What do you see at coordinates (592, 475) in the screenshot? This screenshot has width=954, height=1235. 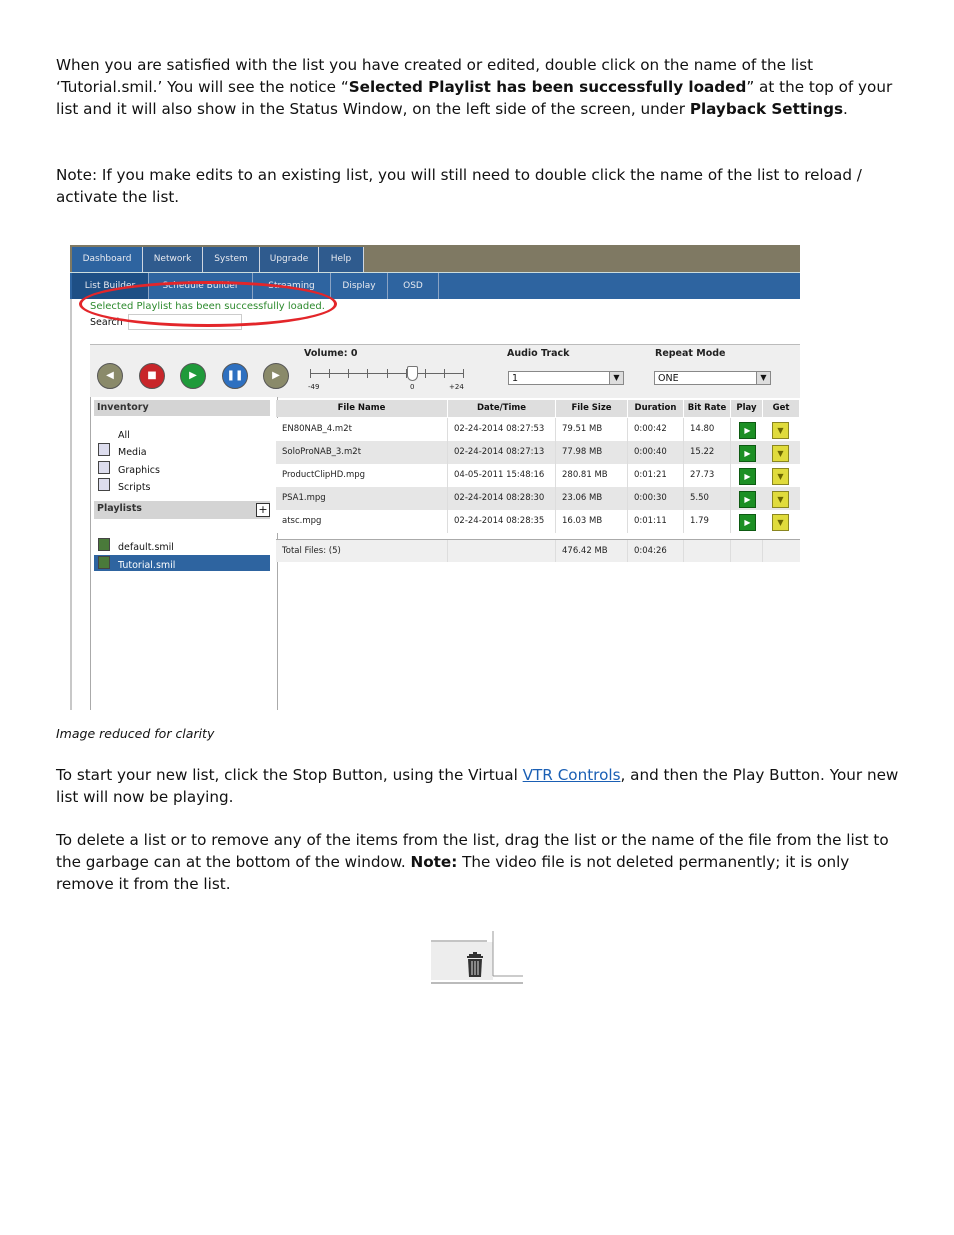 I see `cell-file-size: 280.81 MB` at bounding box center [592, 475].